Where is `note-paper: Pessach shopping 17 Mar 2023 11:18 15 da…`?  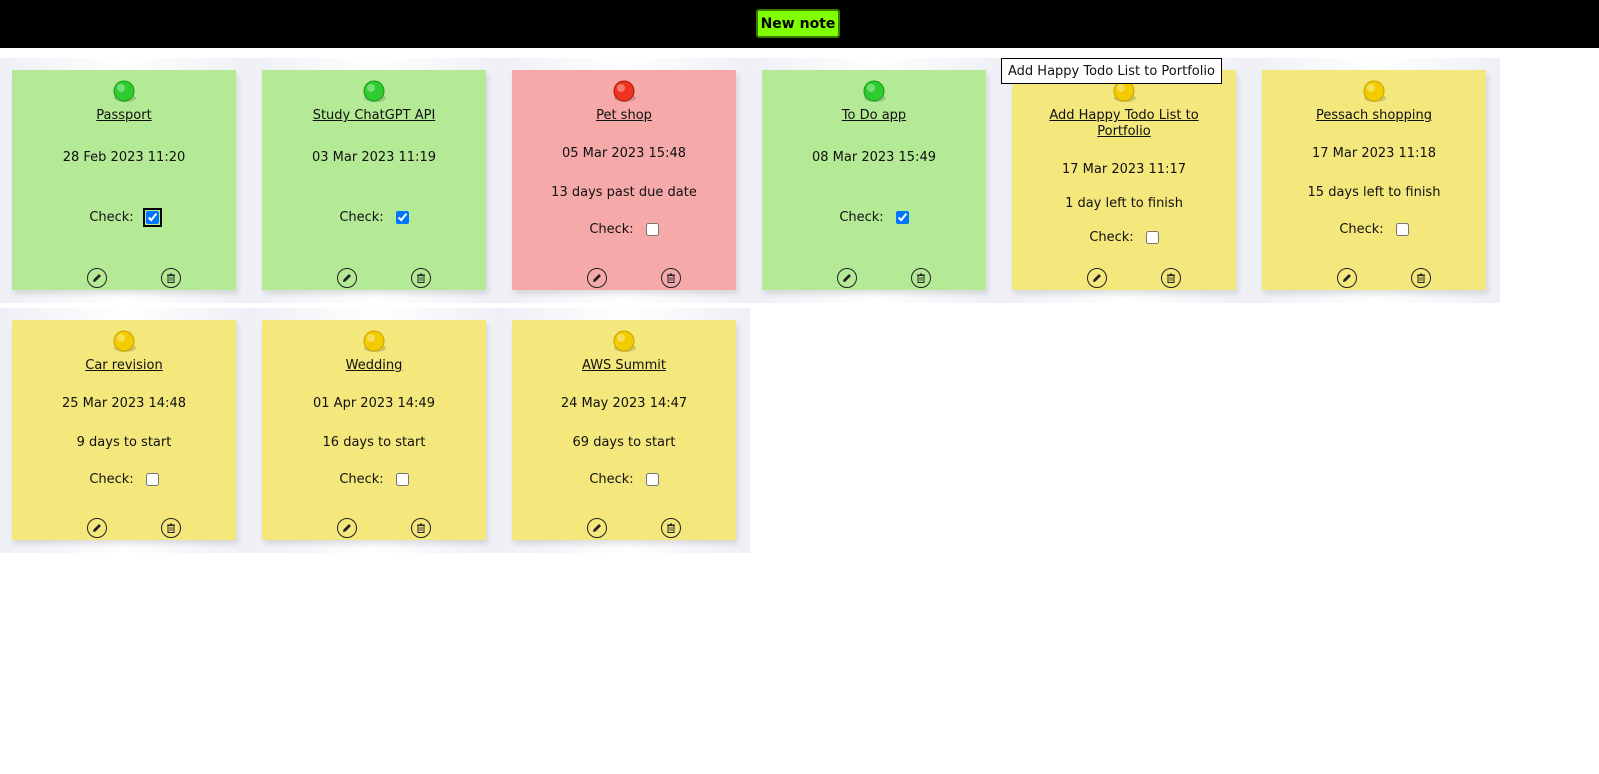
note-paper: Pessach shopping 17 Mar 2023 11:18 15 da… is located at coordinates (1374, 180).